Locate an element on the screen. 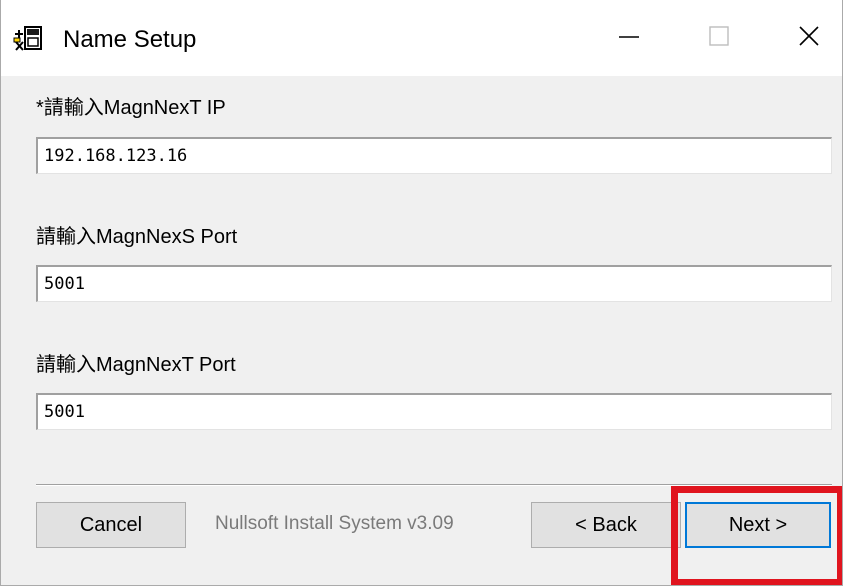 This screenshot has height=586, width=843. magnnext-port-label: 請輸入MagnNexT Port is located at coordinates (136, 365).